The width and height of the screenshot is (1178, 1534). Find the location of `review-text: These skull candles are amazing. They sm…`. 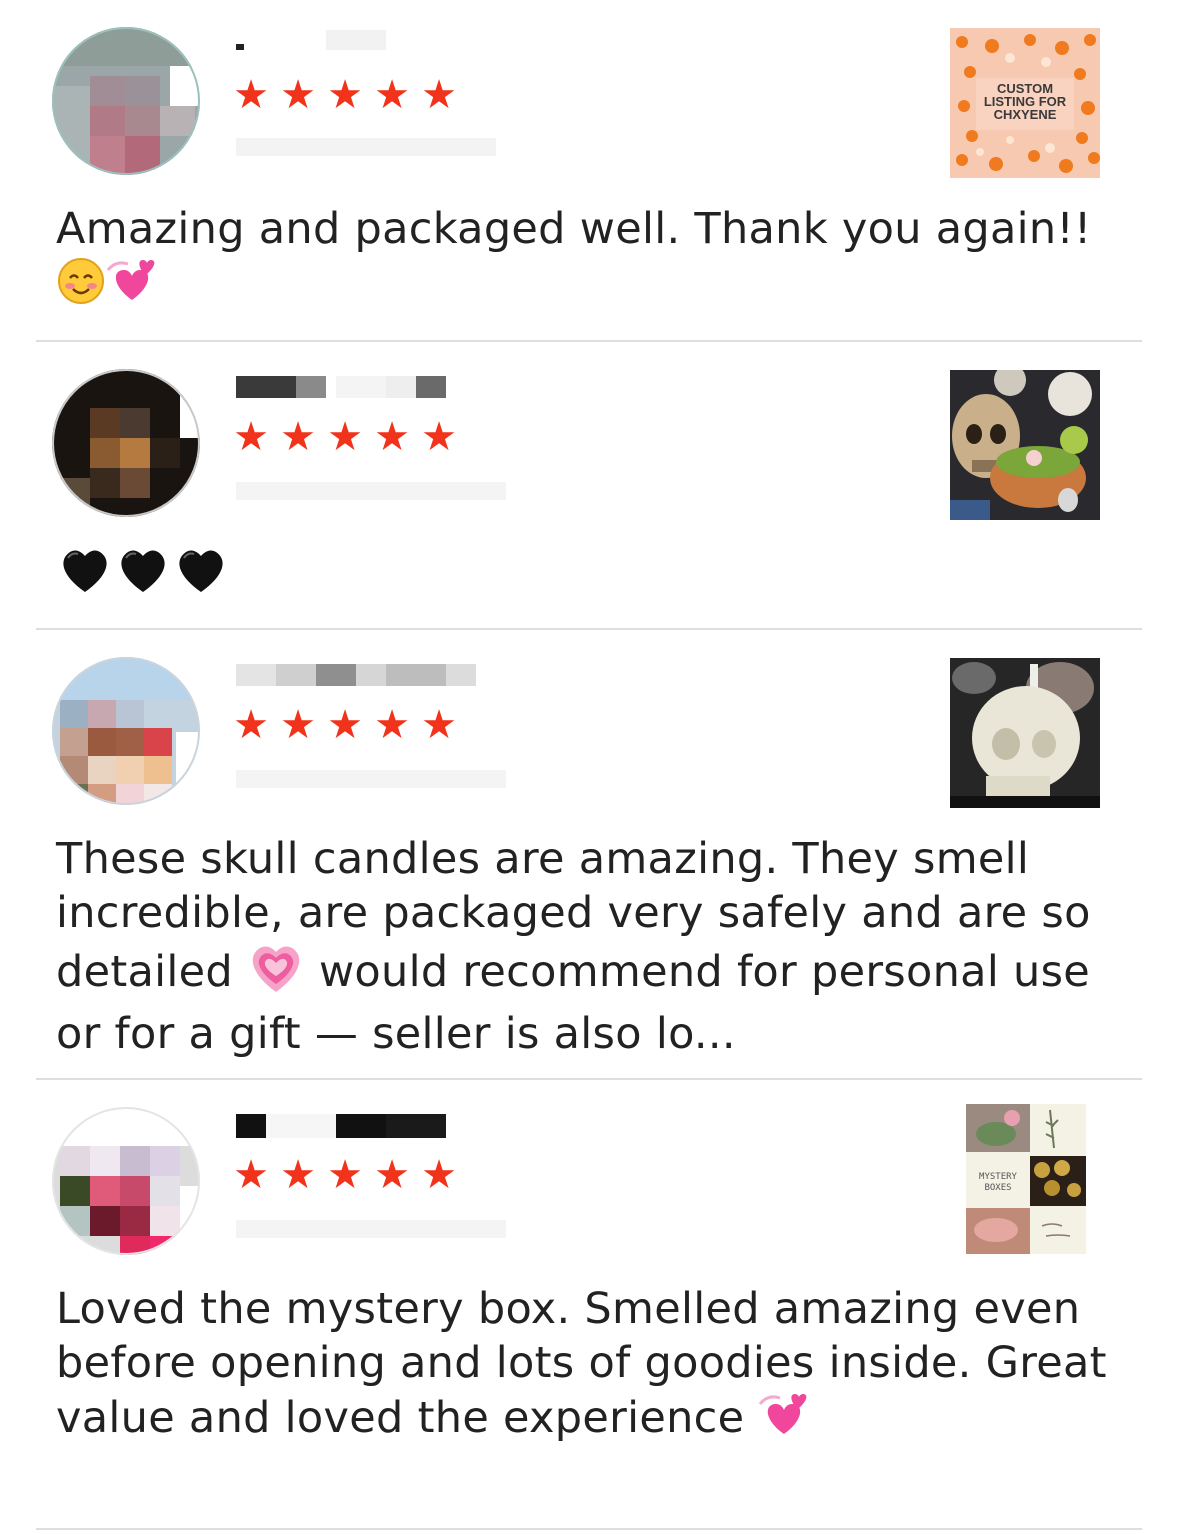

review-text: These skull candles are amazing. They sm… is located at coordinates (594, 946).